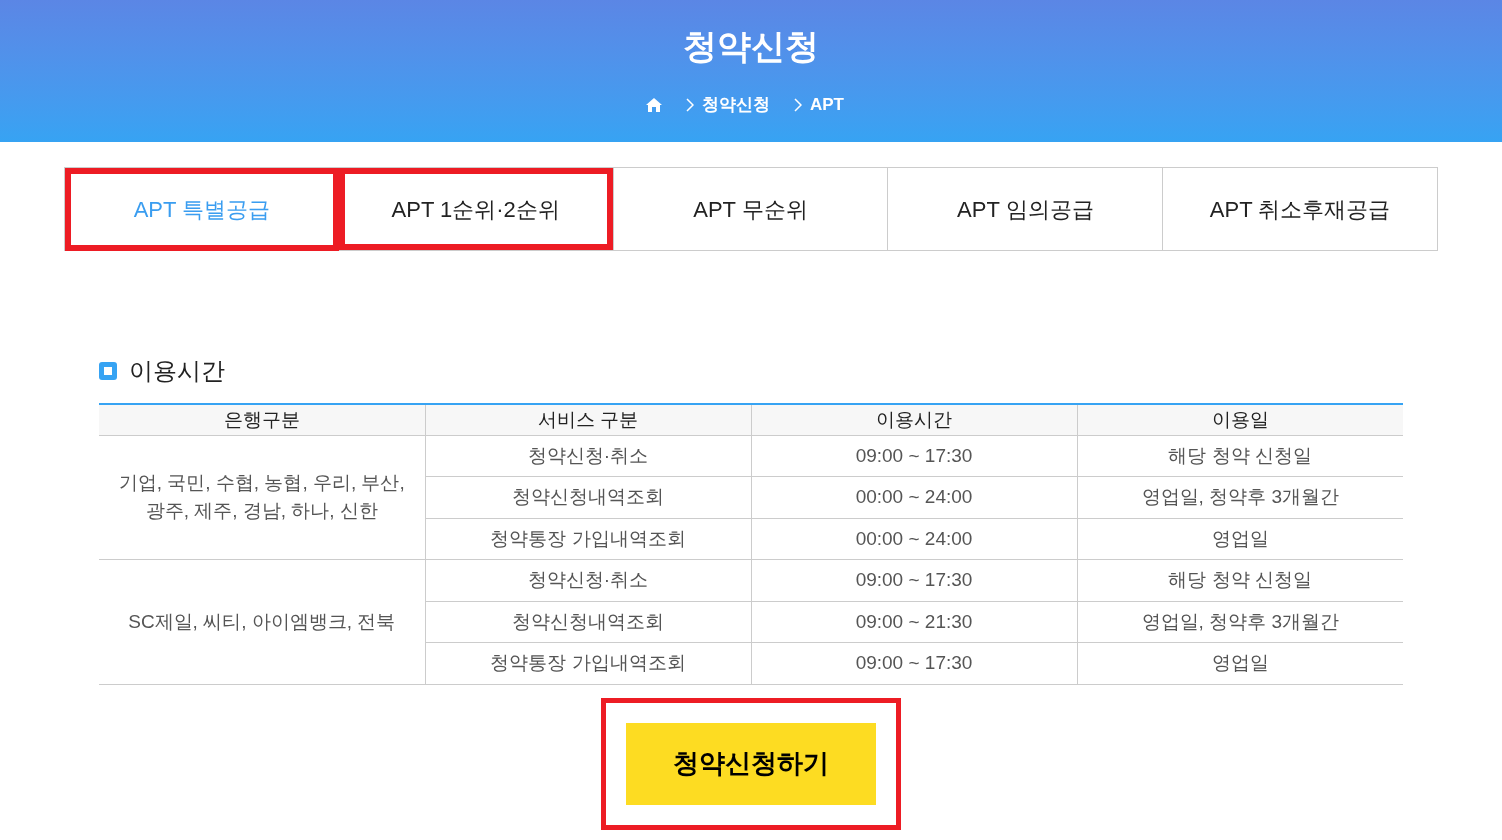 The width and height of the screenshot is (1502, 840). What do you see at coordinates (1240, 419) in the screenshot?
I see `column-header: 이용일` at bounding box center [1240, 419].